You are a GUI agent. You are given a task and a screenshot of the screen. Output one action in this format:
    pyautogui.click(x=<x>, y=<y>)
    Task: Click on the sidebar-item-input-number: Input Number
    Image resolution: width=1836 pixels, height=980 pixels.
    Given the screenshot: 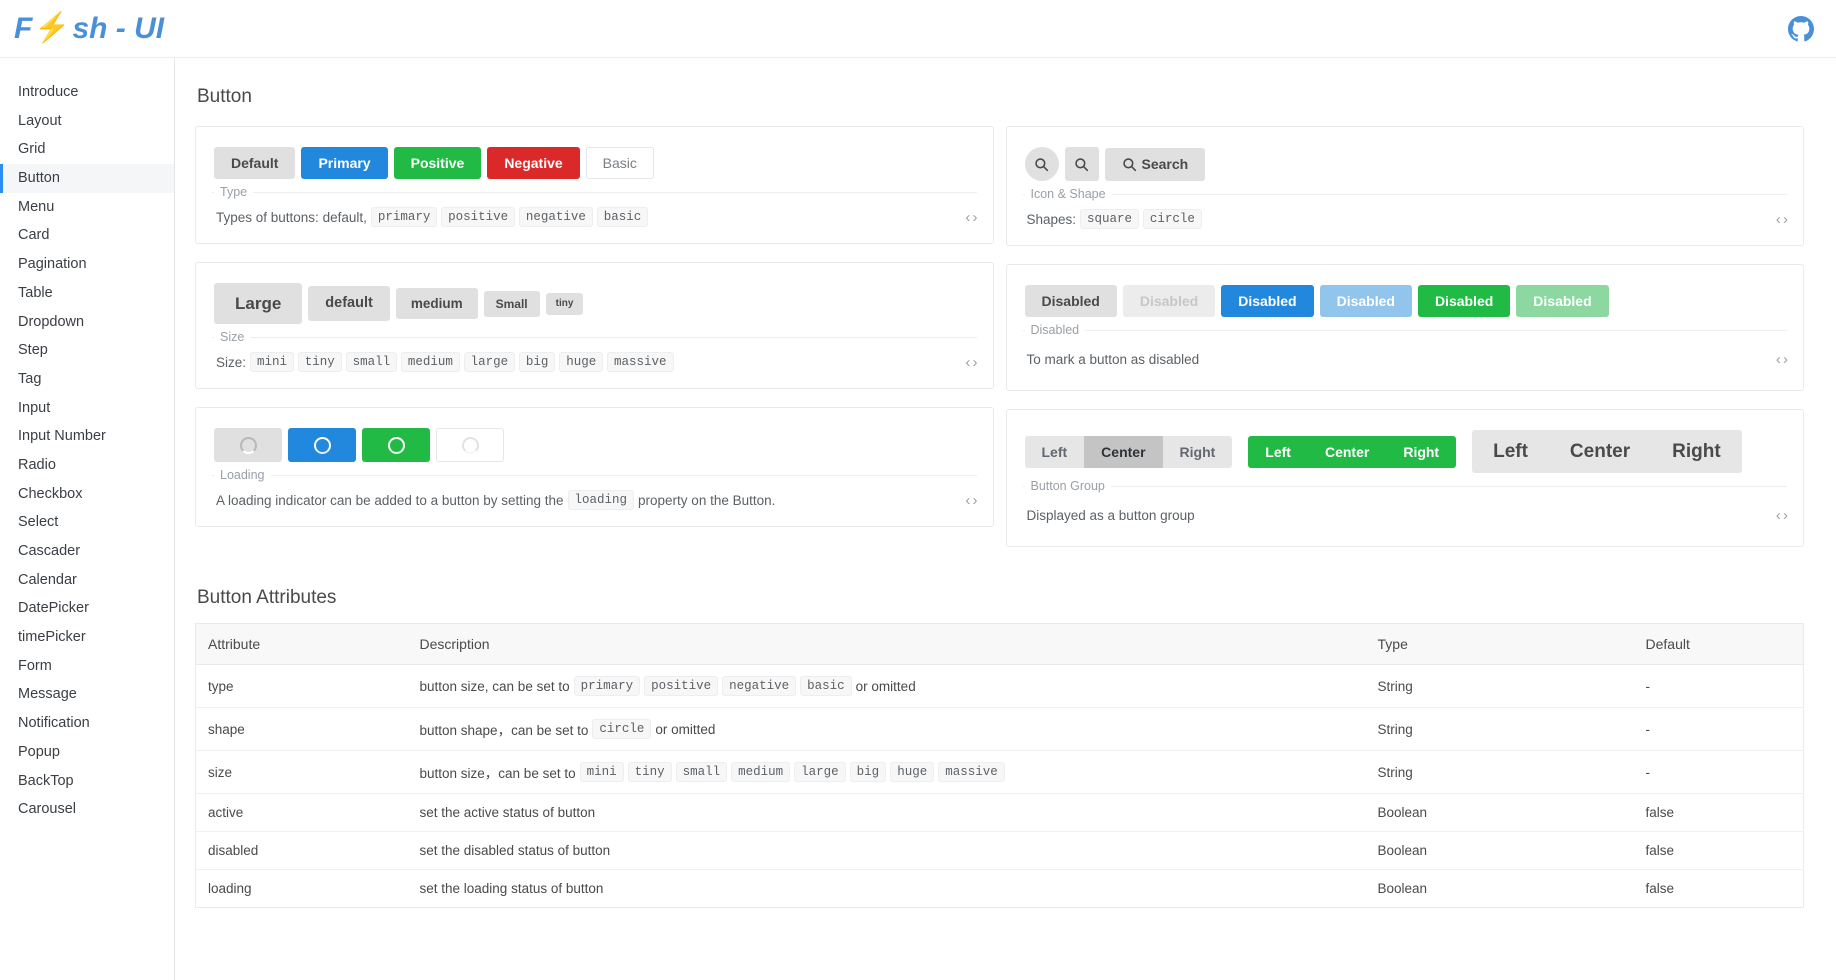 What is the action you would take?
    pyautogui.click(x=87, y=436)
    